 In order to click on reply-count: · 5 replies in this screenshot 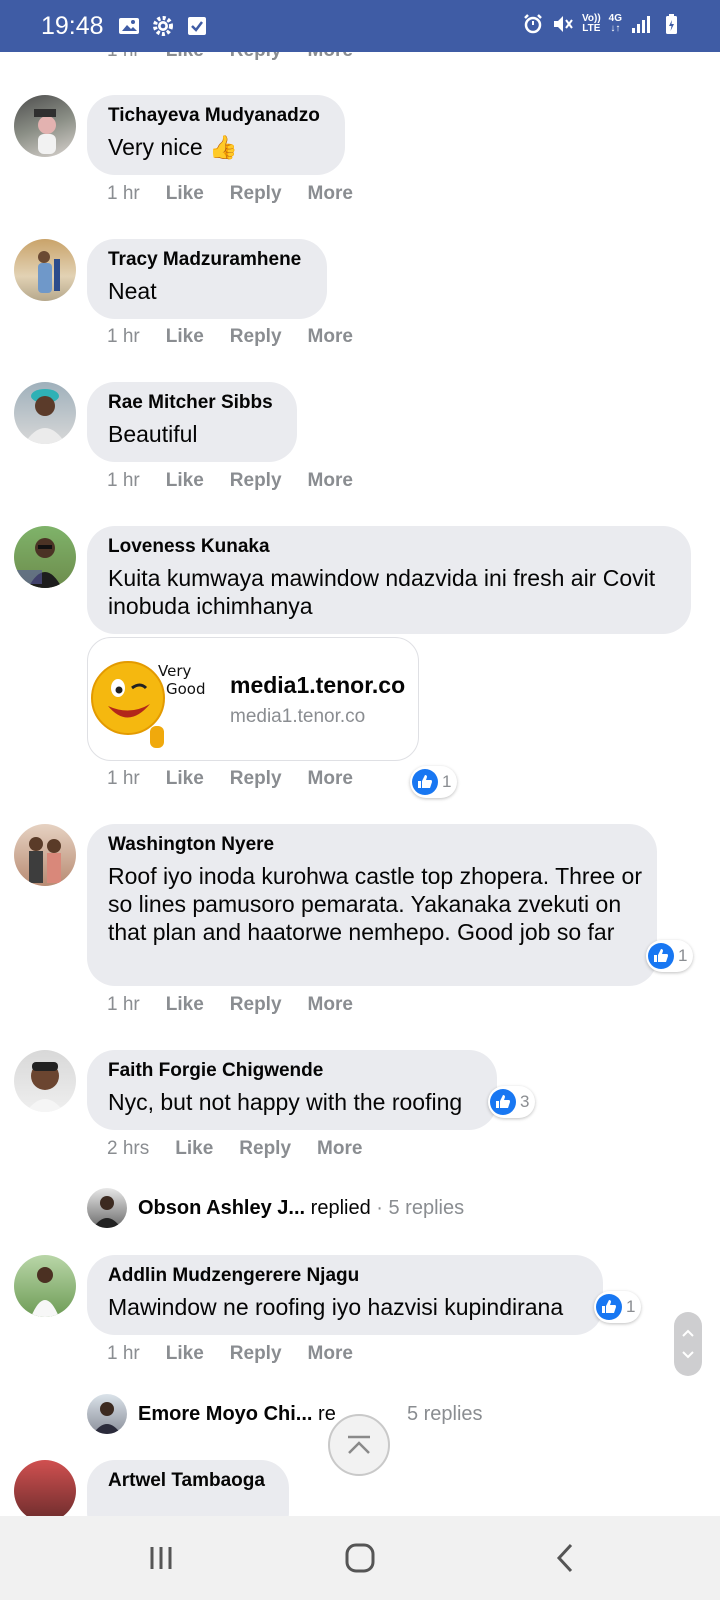, I will do `click(420, 1208)`.